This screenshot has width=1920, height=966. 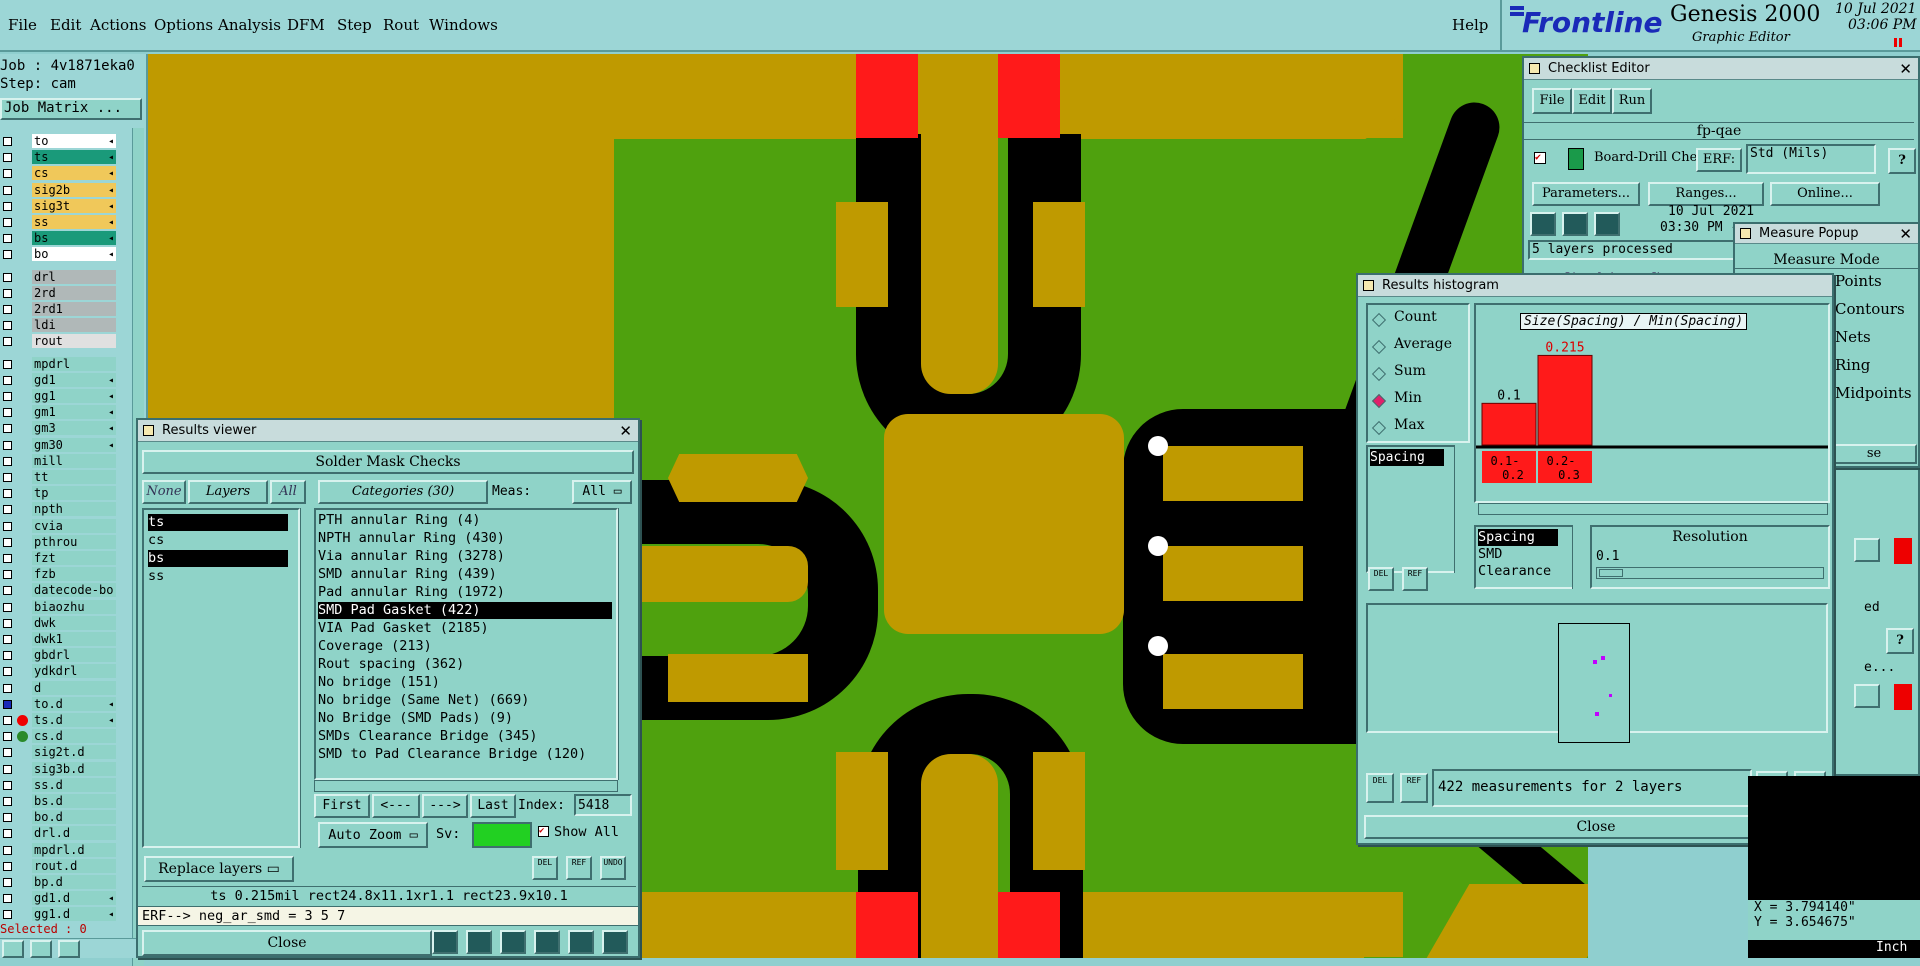 What do you see at coordinates (183, 25) in the screenshot?
I see `menu-options: Options` at bounding box center [183, 25].